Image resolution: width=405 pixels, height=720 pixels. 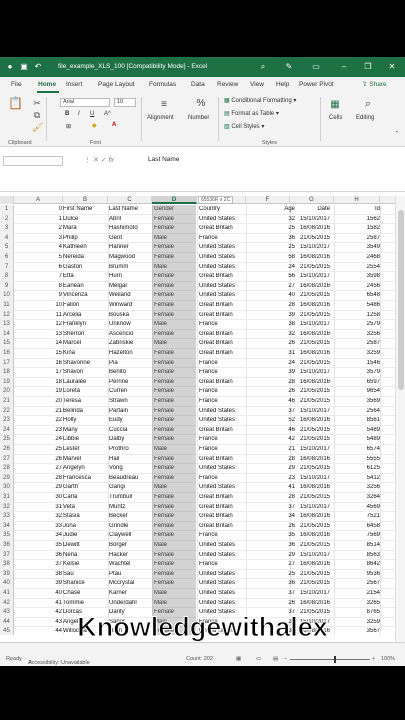 I want to click on cell-c: Grindle, so click(x=130, y=526).